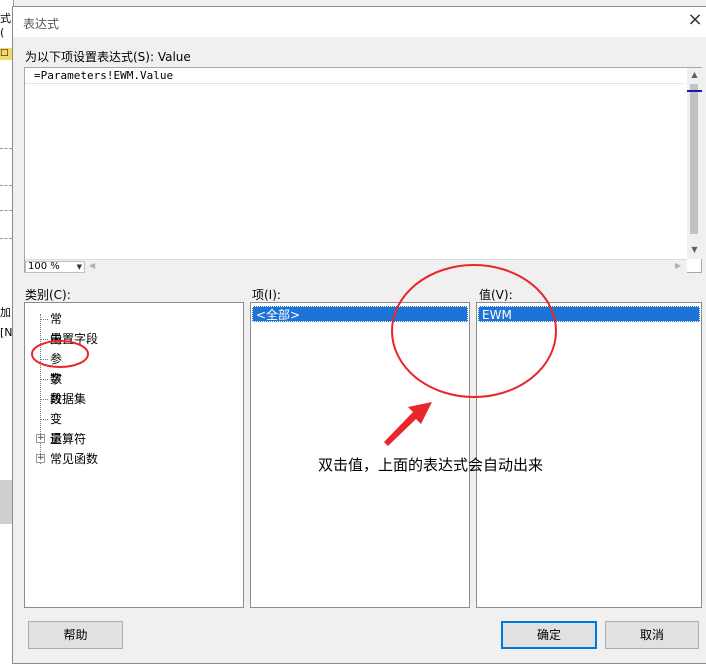 The width and height of the screenshot is (706, 664). I want to click on triangle-left-icon: ◀, so click(92, 265).